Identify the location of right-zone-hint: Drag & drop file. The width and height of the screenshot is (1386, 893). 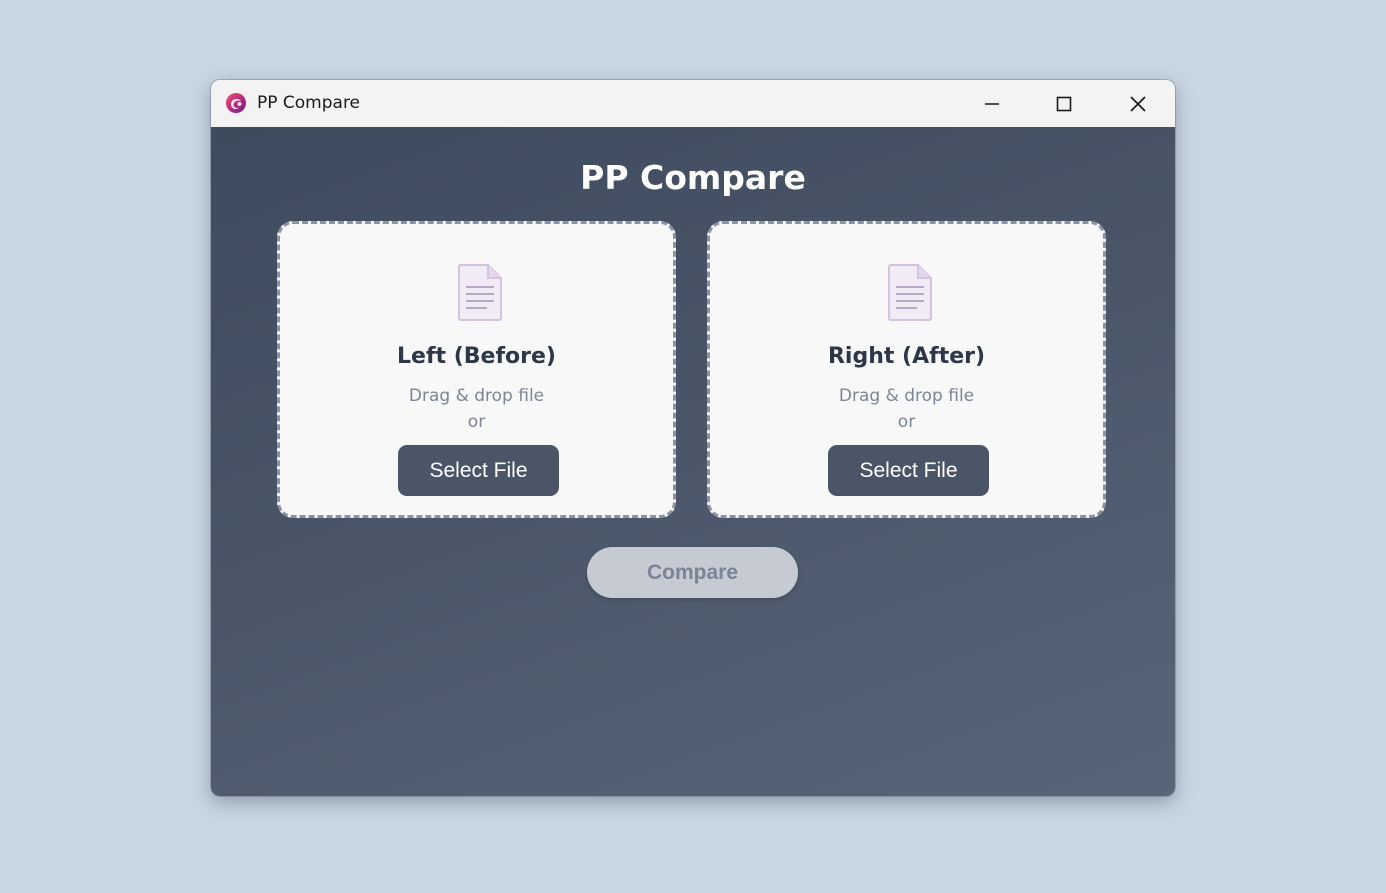
(906, 396).